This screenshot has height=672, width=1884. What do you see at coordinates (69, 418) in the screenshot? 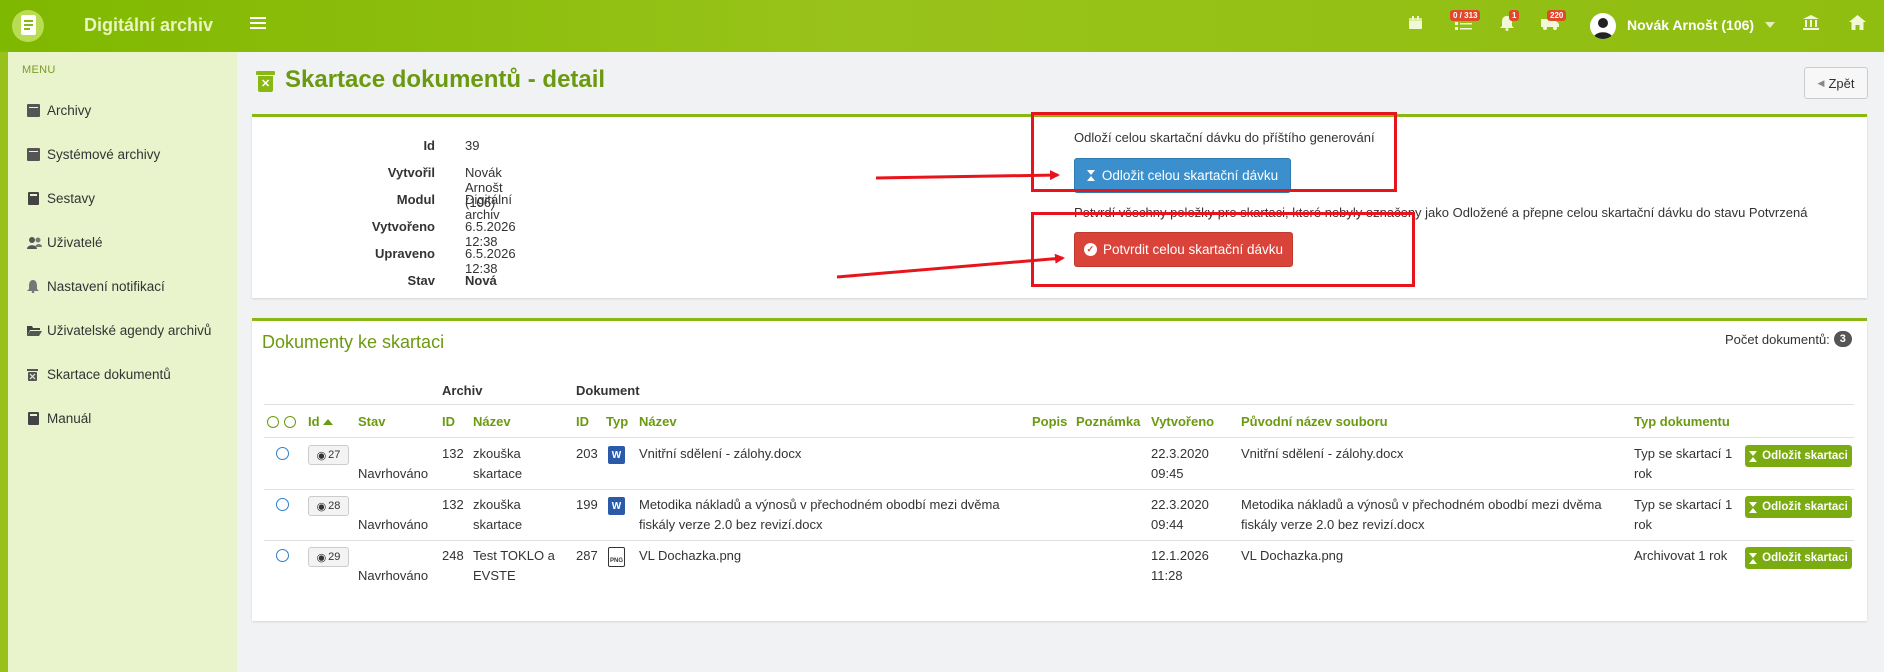
I see `sidebar-item-label: Manuál` at bounding box center [69, 418].